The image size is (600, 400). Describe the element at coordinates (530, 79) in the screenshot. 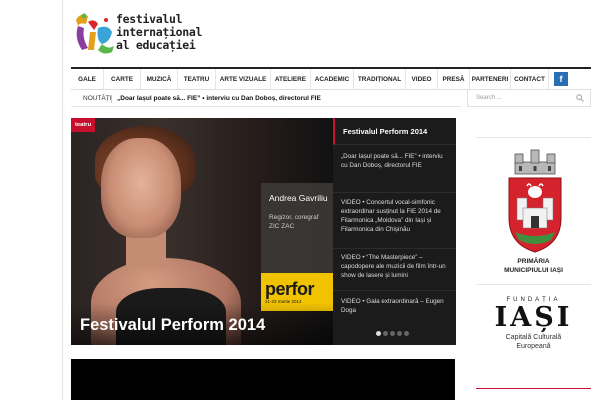

I see `nav-item-contact: CONTACT` at that location.